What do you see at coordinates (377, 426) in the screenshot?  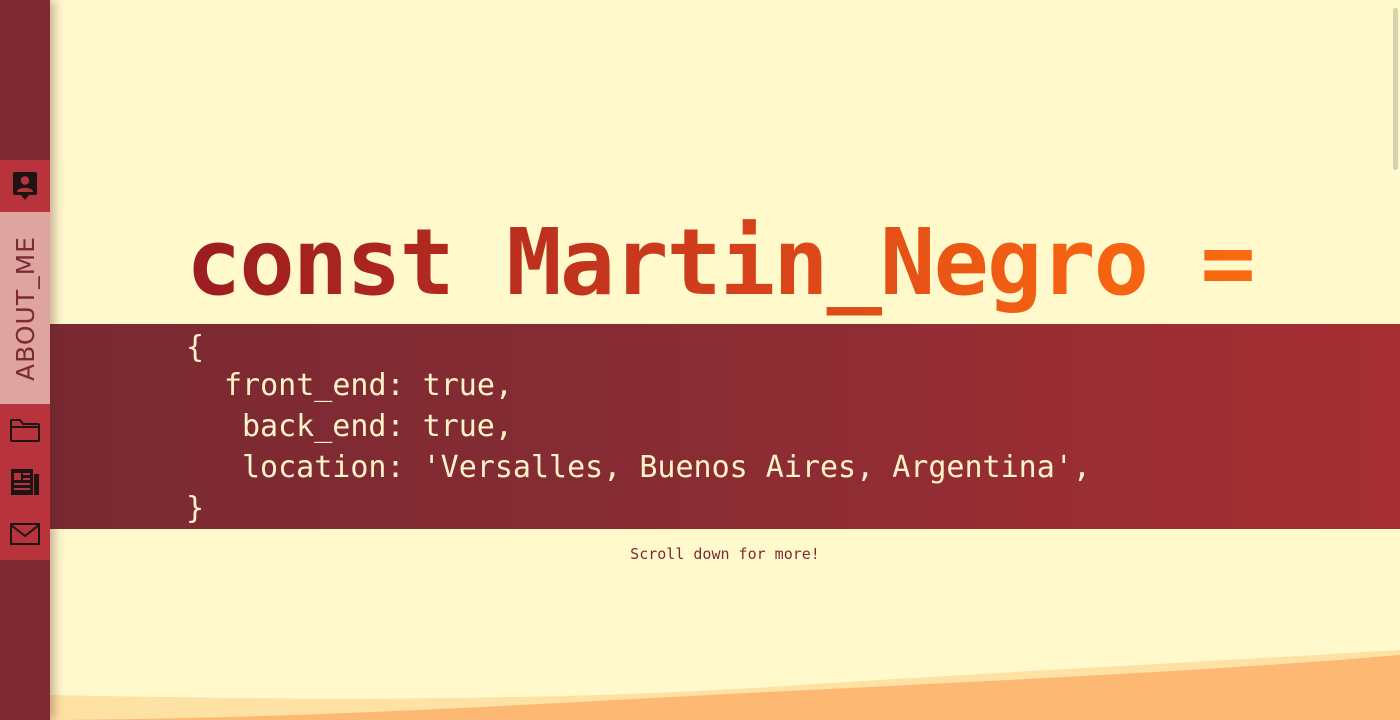 I see `code-line-back-end: back_end: true,` at bounding box center [377, 426].